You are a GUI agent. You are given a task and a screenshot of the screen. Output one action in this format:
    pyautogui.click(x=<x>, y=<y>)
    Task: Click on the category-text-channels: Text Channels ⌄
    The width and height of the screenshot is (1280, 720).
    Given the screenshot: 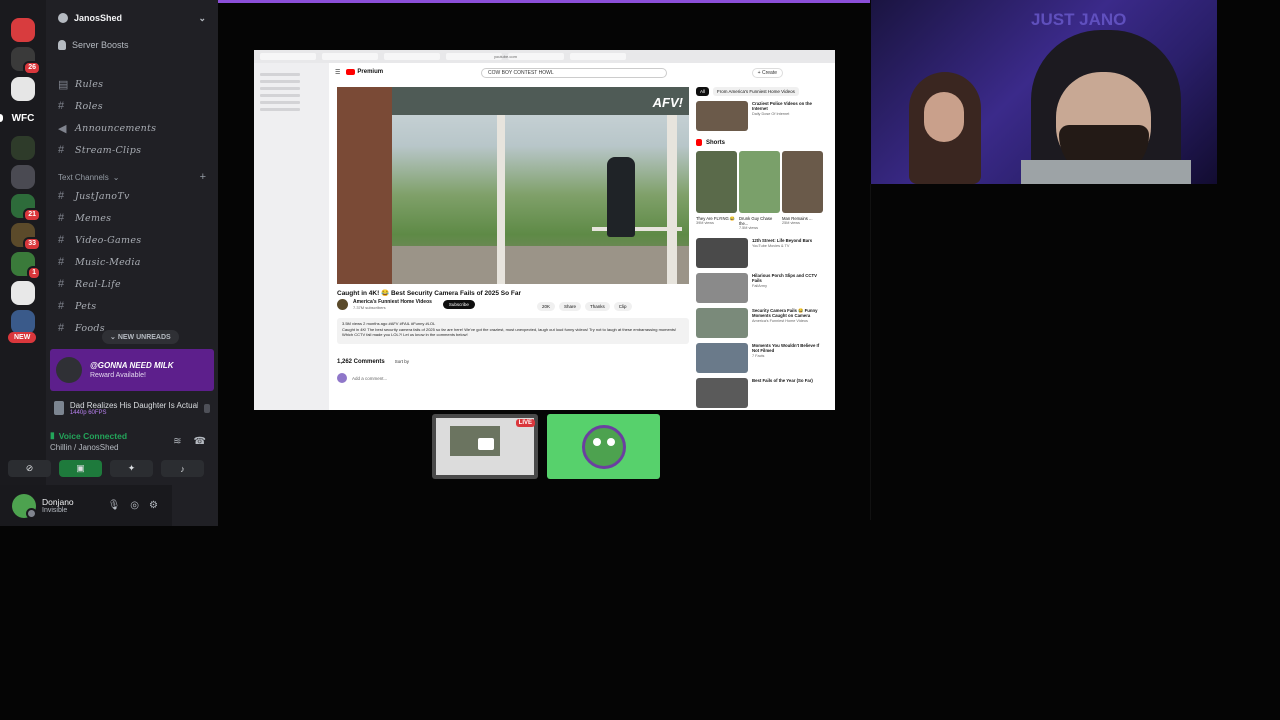 What is the action you would take?
    pyautogui.click(x=88, y=177)
    